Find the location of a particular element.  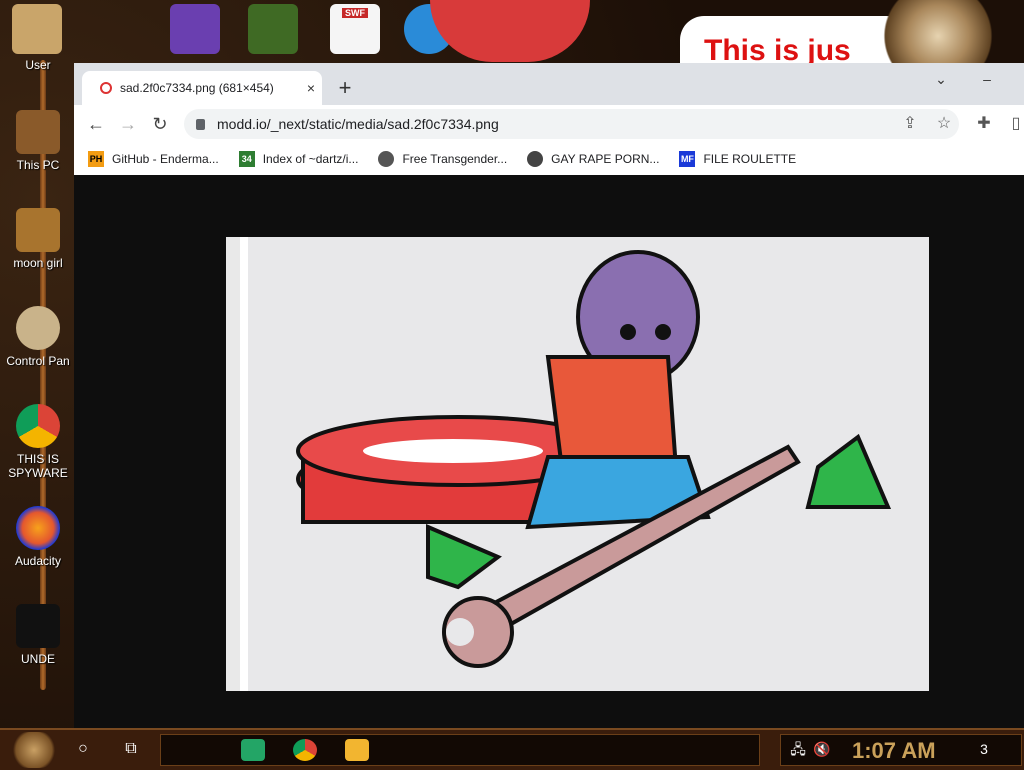

tab-strip: sad.2f0c7334.png (681×454) × + ⌄ – is located at coordinates (549, 84).